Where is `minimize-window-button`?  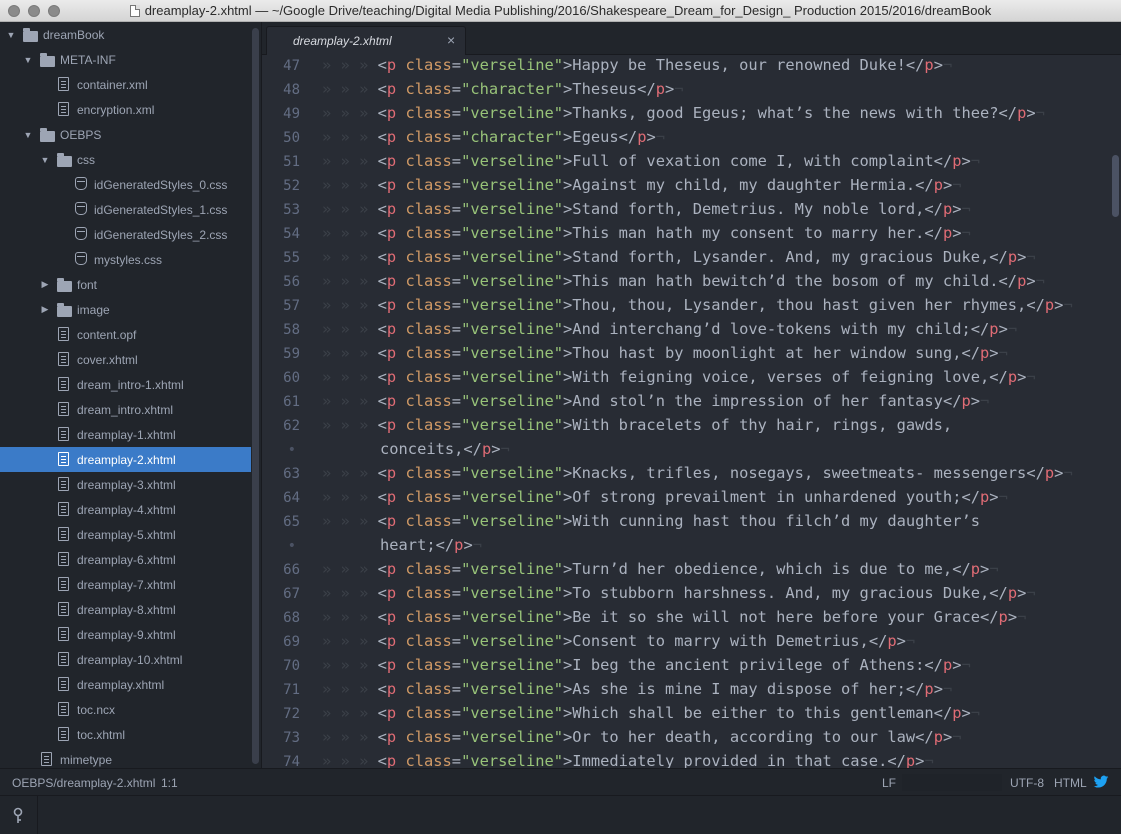 minimize-window-button is located at coordinates (34, 11).